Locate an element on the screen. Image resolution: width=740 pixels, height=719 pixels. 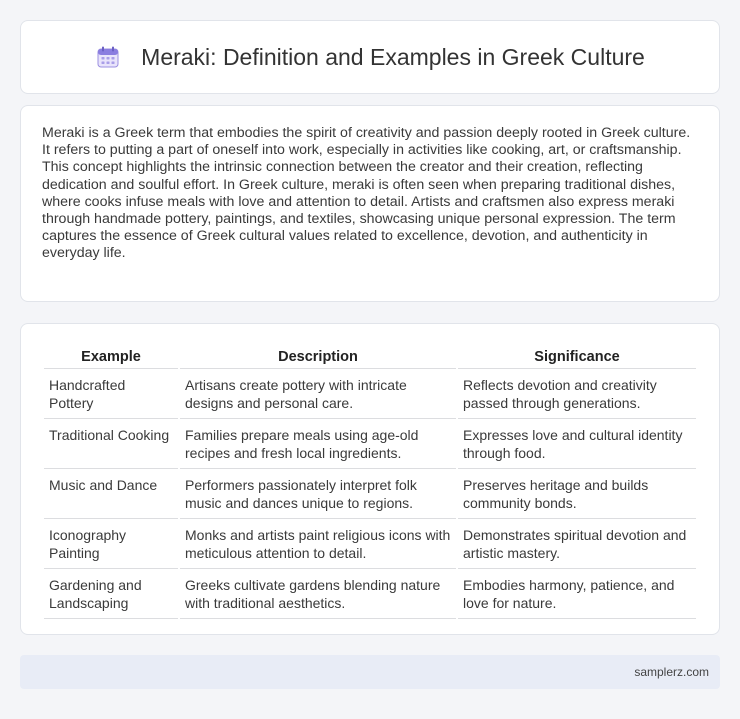
calendar-icon is located at coordinates (108, 57).